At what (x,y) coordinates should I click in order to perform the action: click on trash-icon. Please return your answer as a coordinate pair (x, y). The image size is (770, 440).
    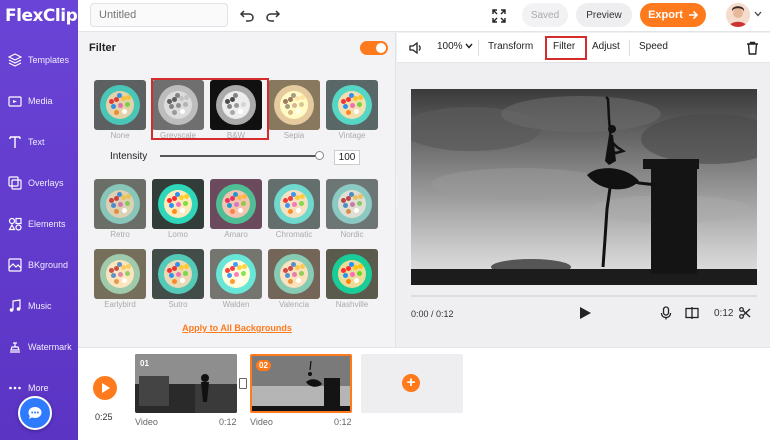
    Looking at the image, I should click on (752, 48).